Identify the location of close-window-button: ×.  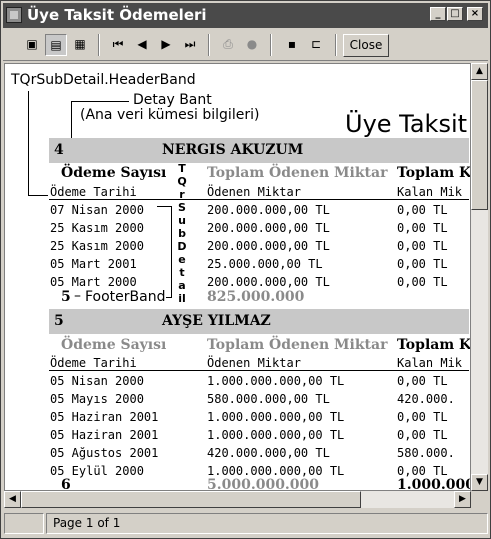
(475, 14).